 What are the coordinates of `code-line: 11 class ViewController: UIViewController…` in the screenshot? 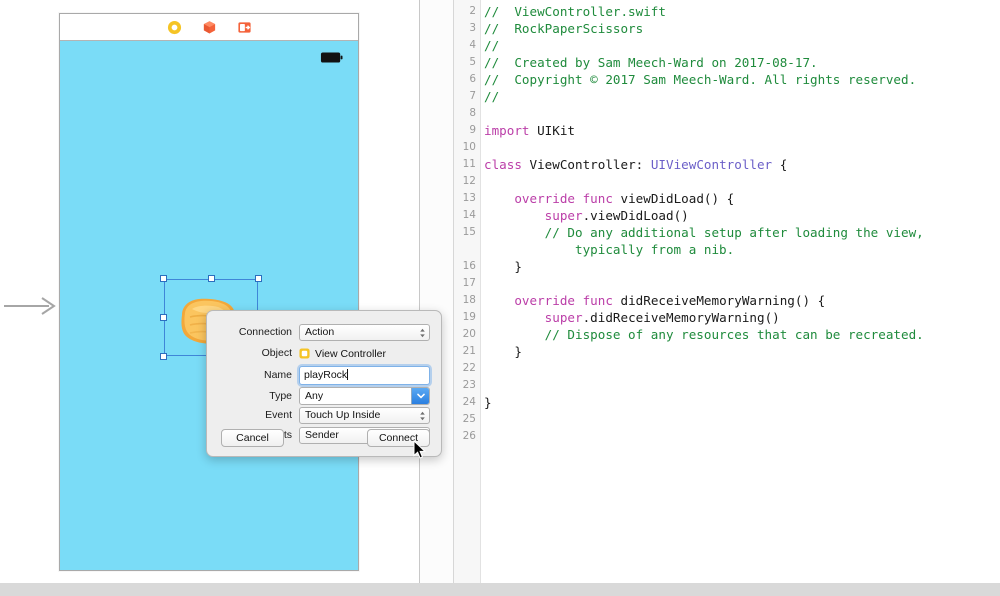 It's located at (727, 164).